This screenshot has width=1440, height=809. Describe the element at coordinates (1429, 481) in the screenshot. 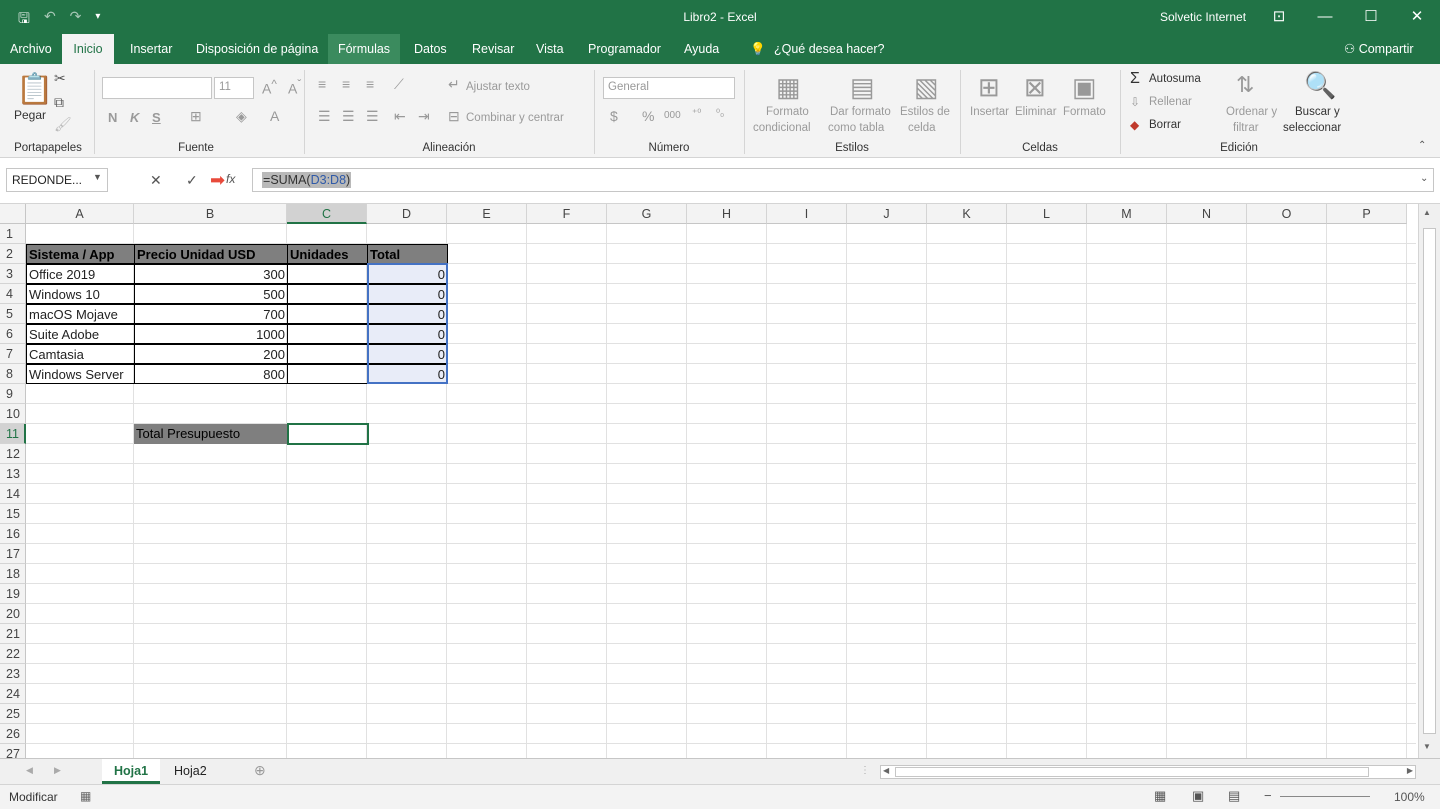

I see `vertical-scrollbar: ▲ ▼` at that location.